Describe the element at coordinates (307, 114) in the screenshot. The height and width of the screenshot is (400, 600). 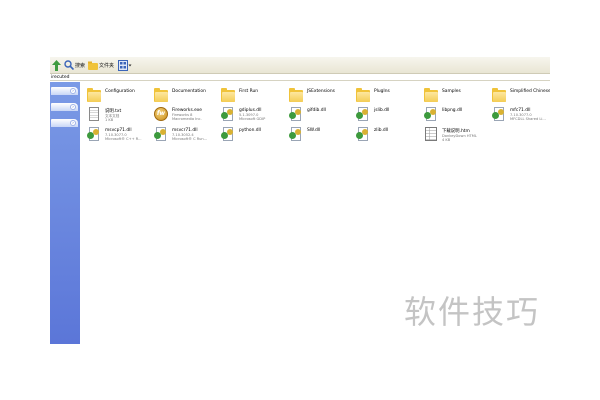
I see `file-item: gifdib.dll` at that location.